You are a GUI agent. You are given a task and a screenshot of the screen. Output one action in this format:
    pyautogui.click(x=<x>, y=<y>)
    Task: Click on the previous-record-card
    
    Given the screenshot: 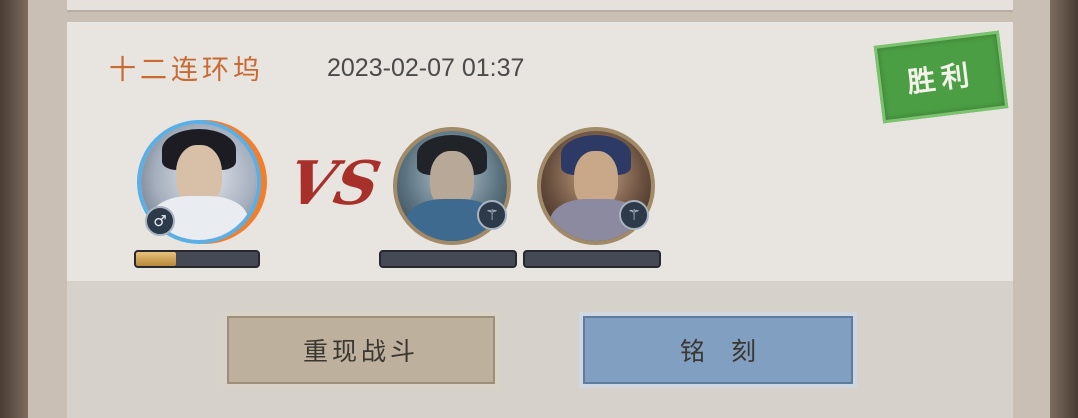 What is the action you would take?
    pyautogui.click(x=540, y=6)
    